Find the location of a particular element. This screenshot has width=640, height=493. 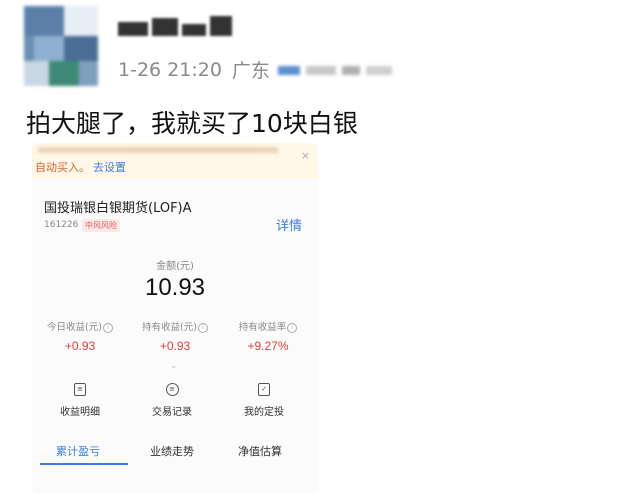

post-meta: 1-26 21:20 广东 is located at coordinates (258, 69).